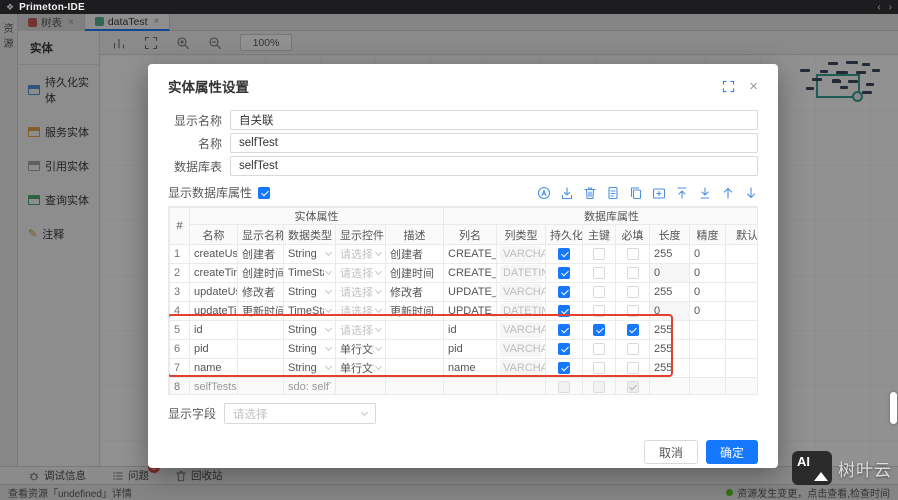  What do you see at coordinates (260, 254) in the screenshot?
I see `display-name-cell: 创建者` at bounding box center [260, 254].